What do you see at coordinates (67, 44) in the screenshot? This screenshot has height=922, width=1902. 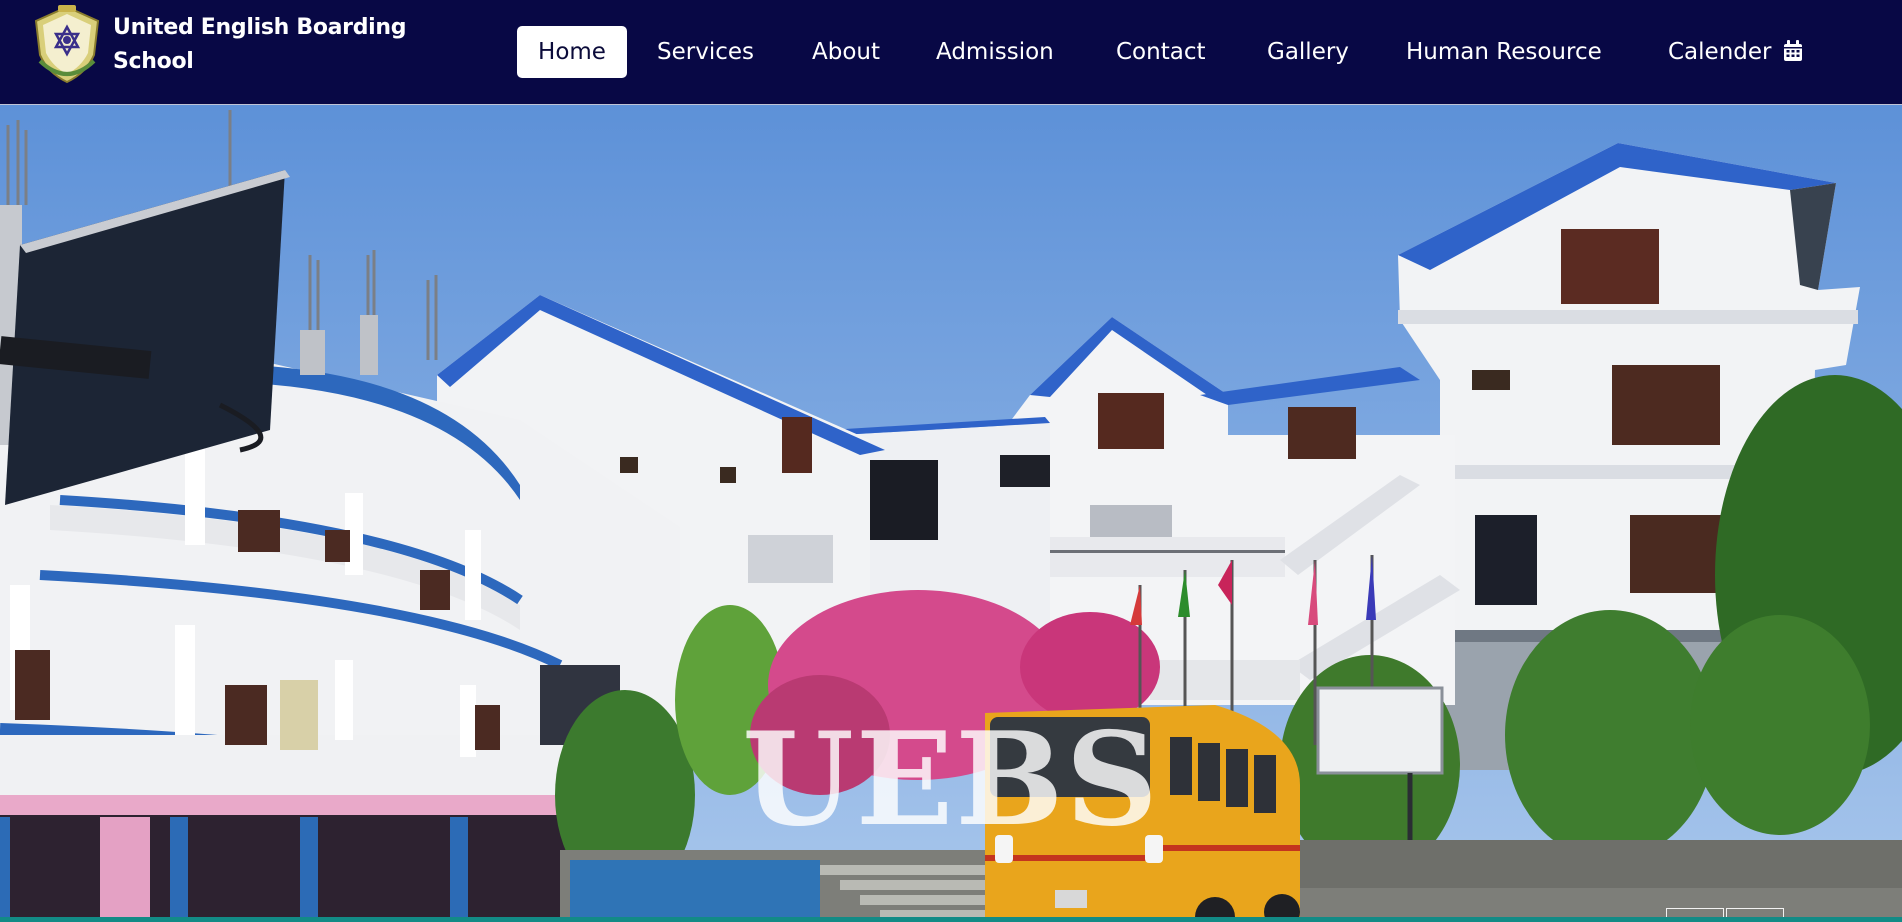 I see `school-crest-icon` at bounding box center [67, 44].